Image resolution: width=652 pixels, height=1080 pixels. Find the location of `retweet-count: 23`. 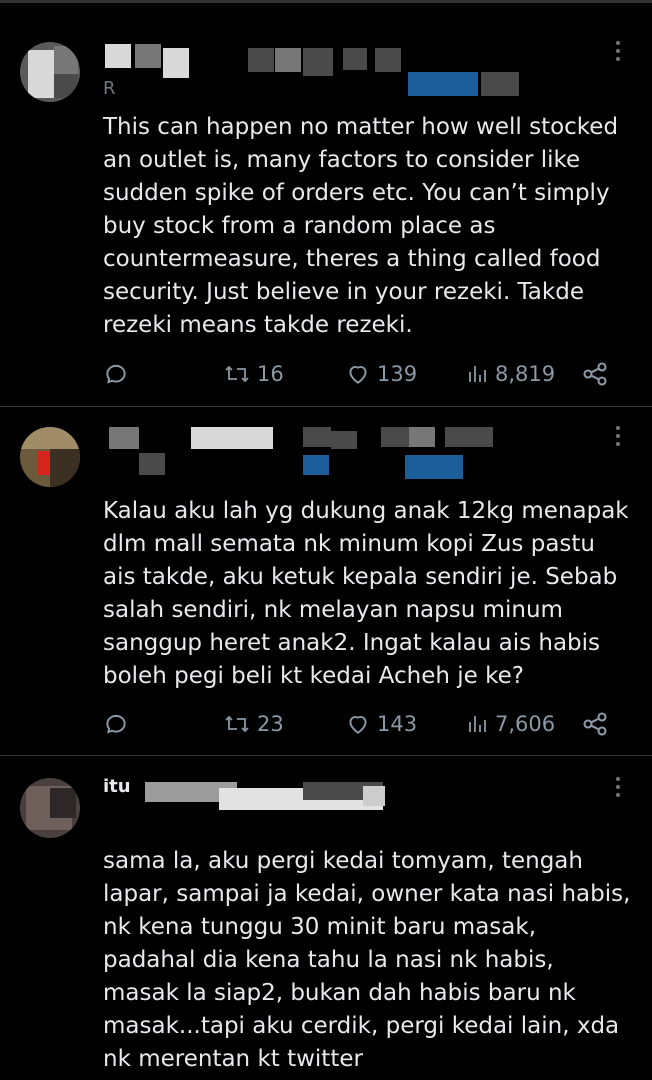

retweet-count: 23 is located at coordinates (270, 724).